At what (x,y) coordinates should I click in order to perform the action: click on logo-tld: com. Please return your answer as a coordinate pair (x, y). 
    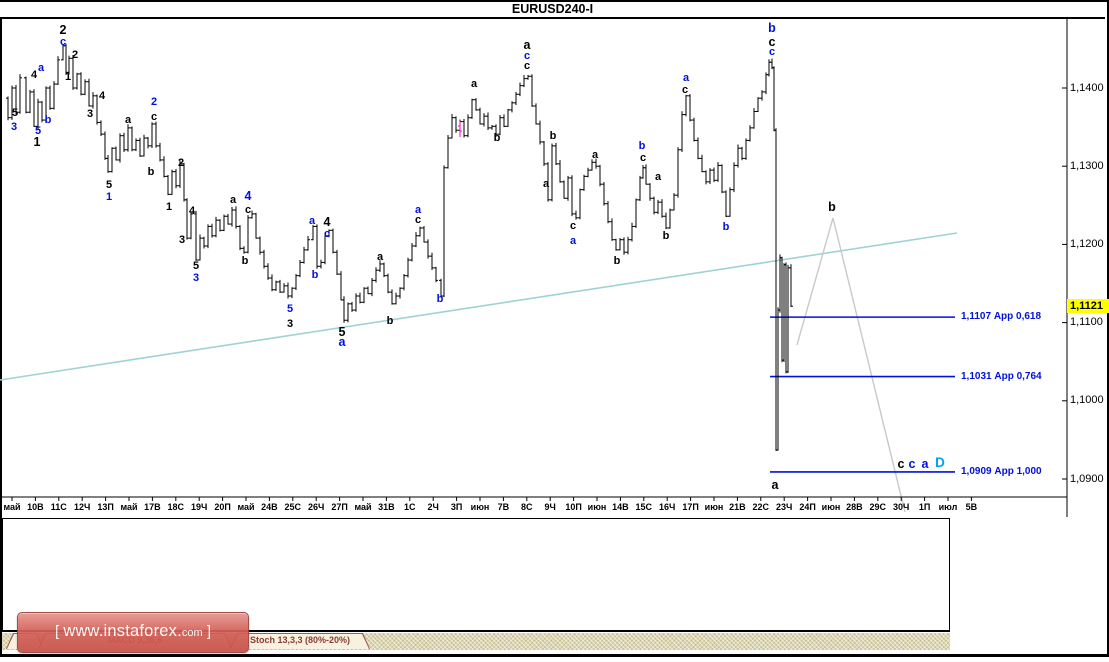
    Looking at the image, I should click on (192, 633).